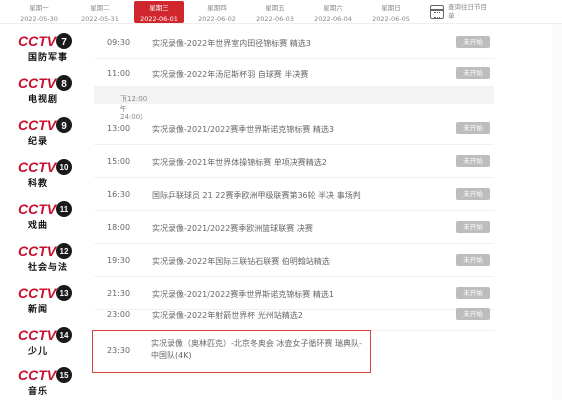  What do you see at coordinates (557, 212) in the screenshot?
I see `scrollbar` at bounding box center [557, 212].